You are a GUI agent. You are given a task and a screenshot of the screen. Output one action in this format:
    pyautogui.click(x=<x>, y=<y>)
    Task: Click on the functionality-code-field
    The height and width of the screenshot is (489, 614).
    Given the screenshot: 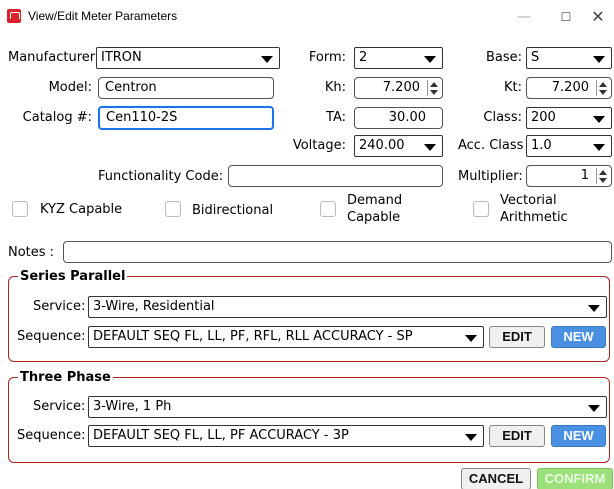 What is the action you would take?
    pyautogui.click(x=335, y=176)
    